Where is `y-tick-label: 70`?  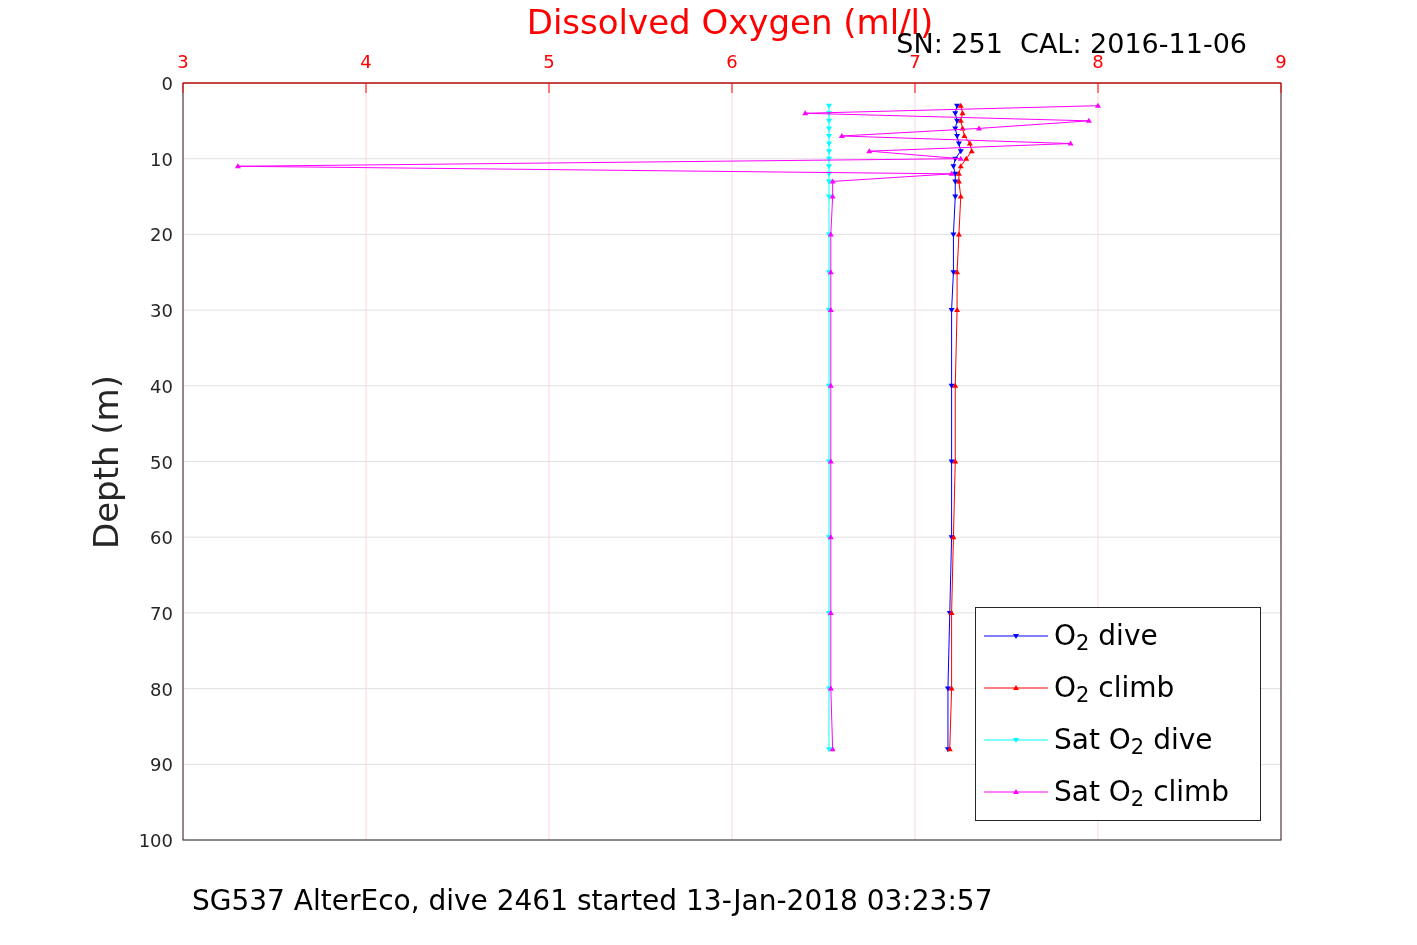 y-tick-label: 70 is located at coordinates (161, 613).